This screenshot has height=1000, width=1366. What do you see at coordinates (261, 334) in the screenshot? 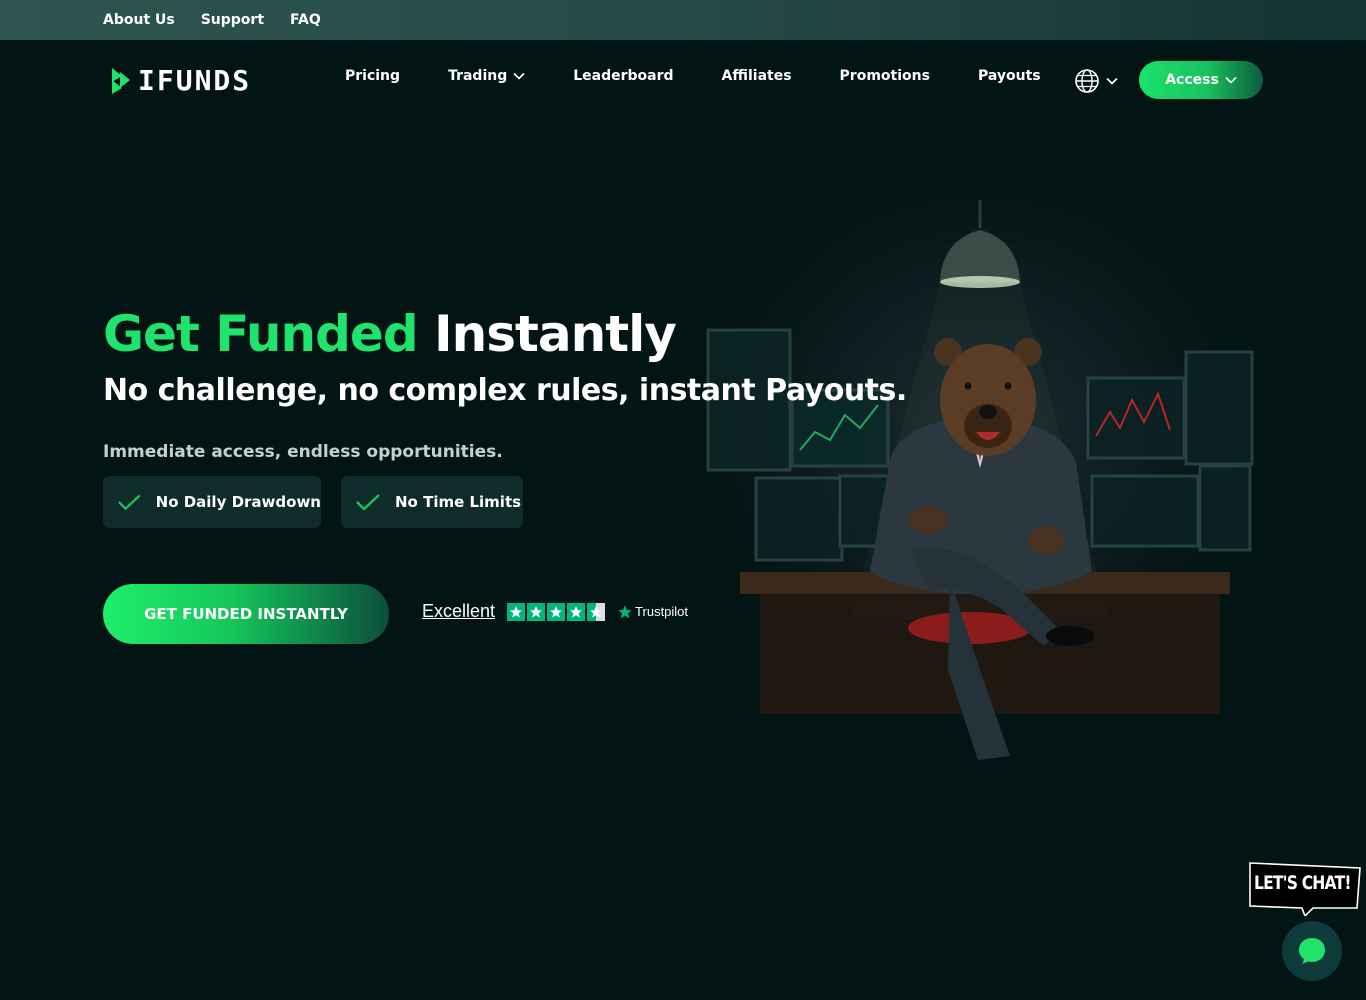
I see `hero-title-highlight: Get Funded` at bounding box center [261, 334].